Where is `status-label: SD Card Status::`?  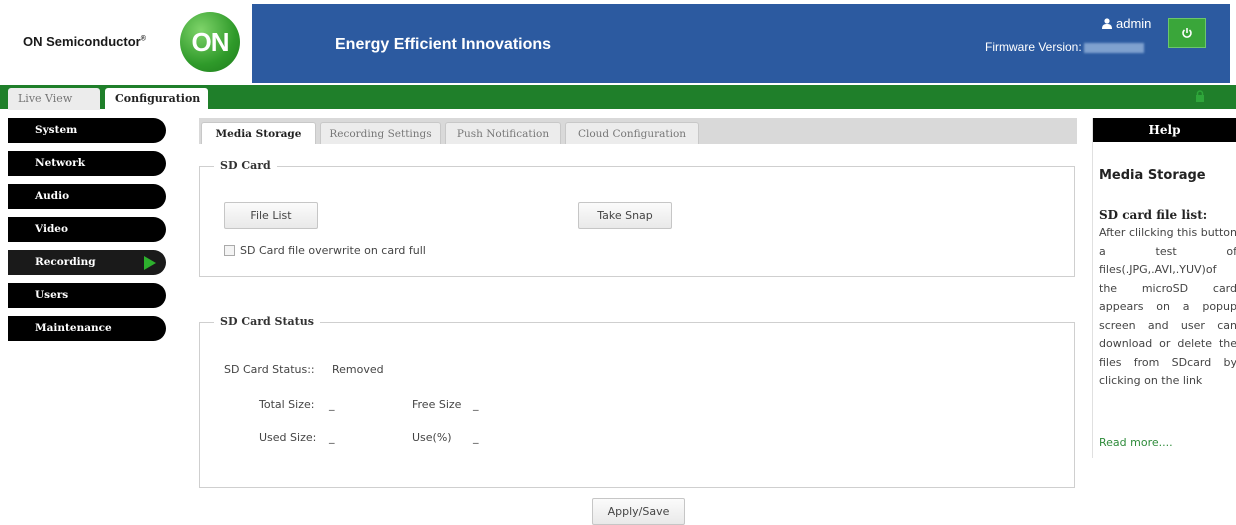 status-label: SD Card Status:: is located at coordinates (269, 369).